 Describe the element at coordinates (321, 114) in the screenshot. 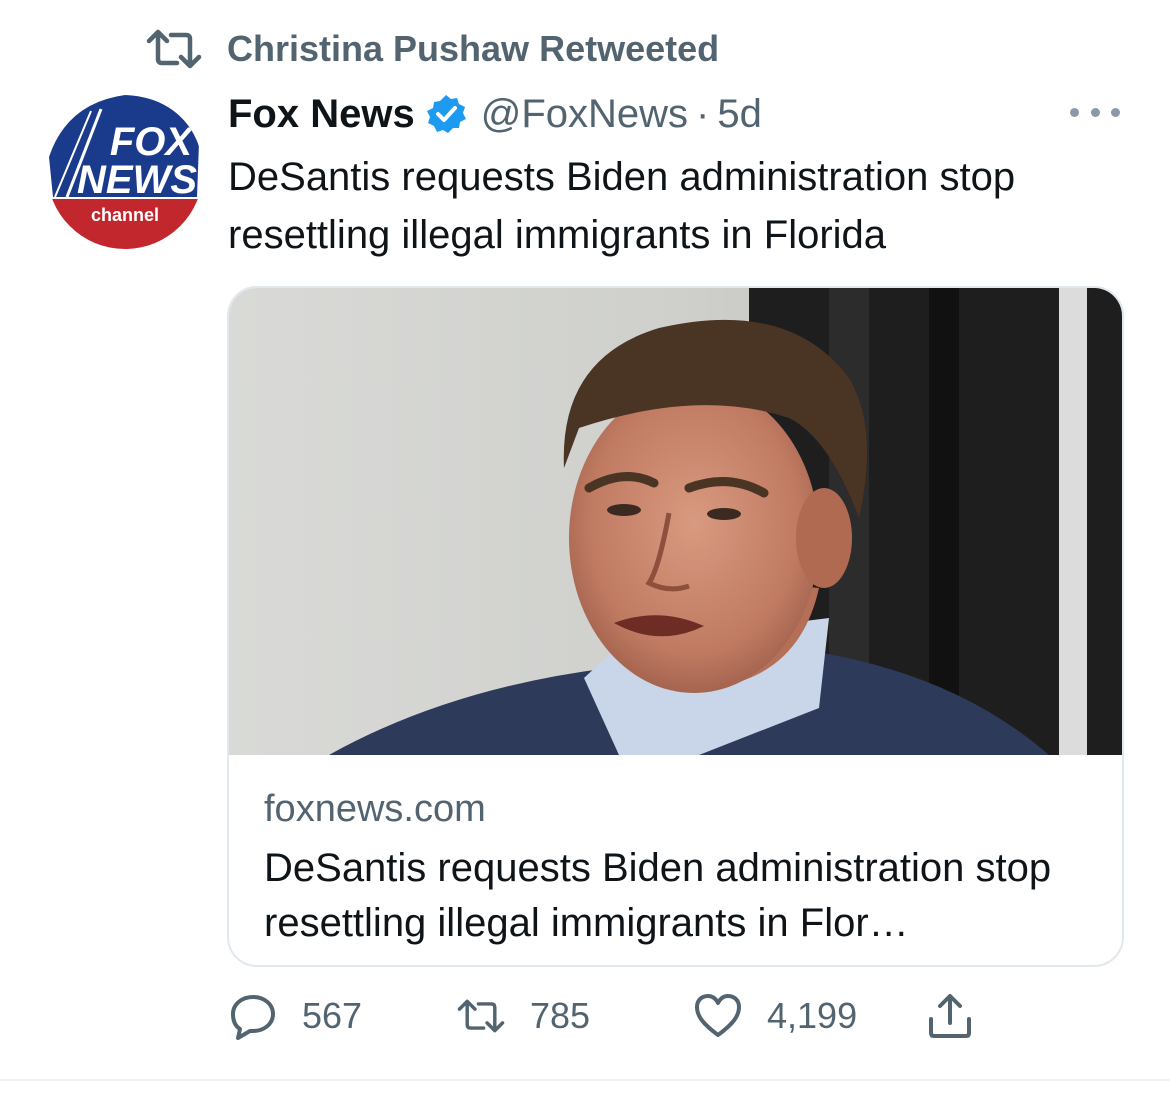

I see `author-name: Fox News` at that location.